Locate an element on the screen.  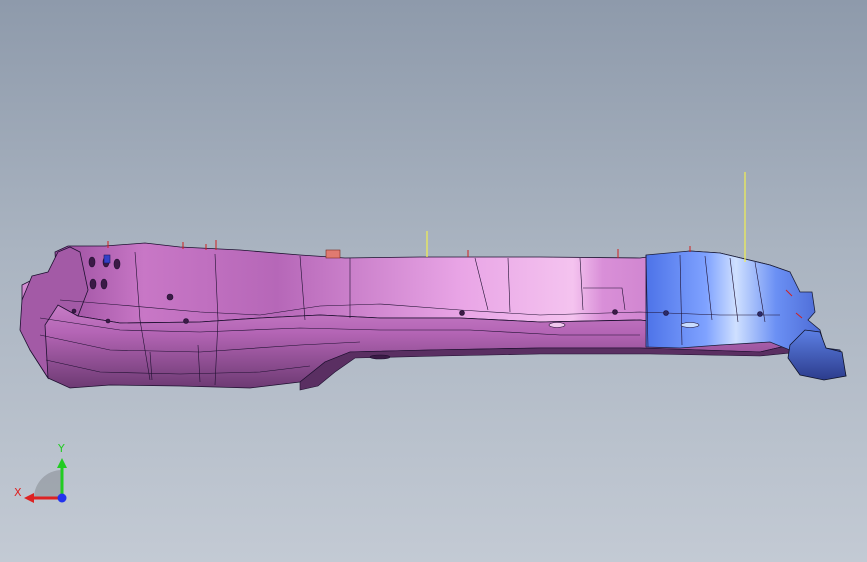
coordinate-triad is located at coordinates (45, 480).